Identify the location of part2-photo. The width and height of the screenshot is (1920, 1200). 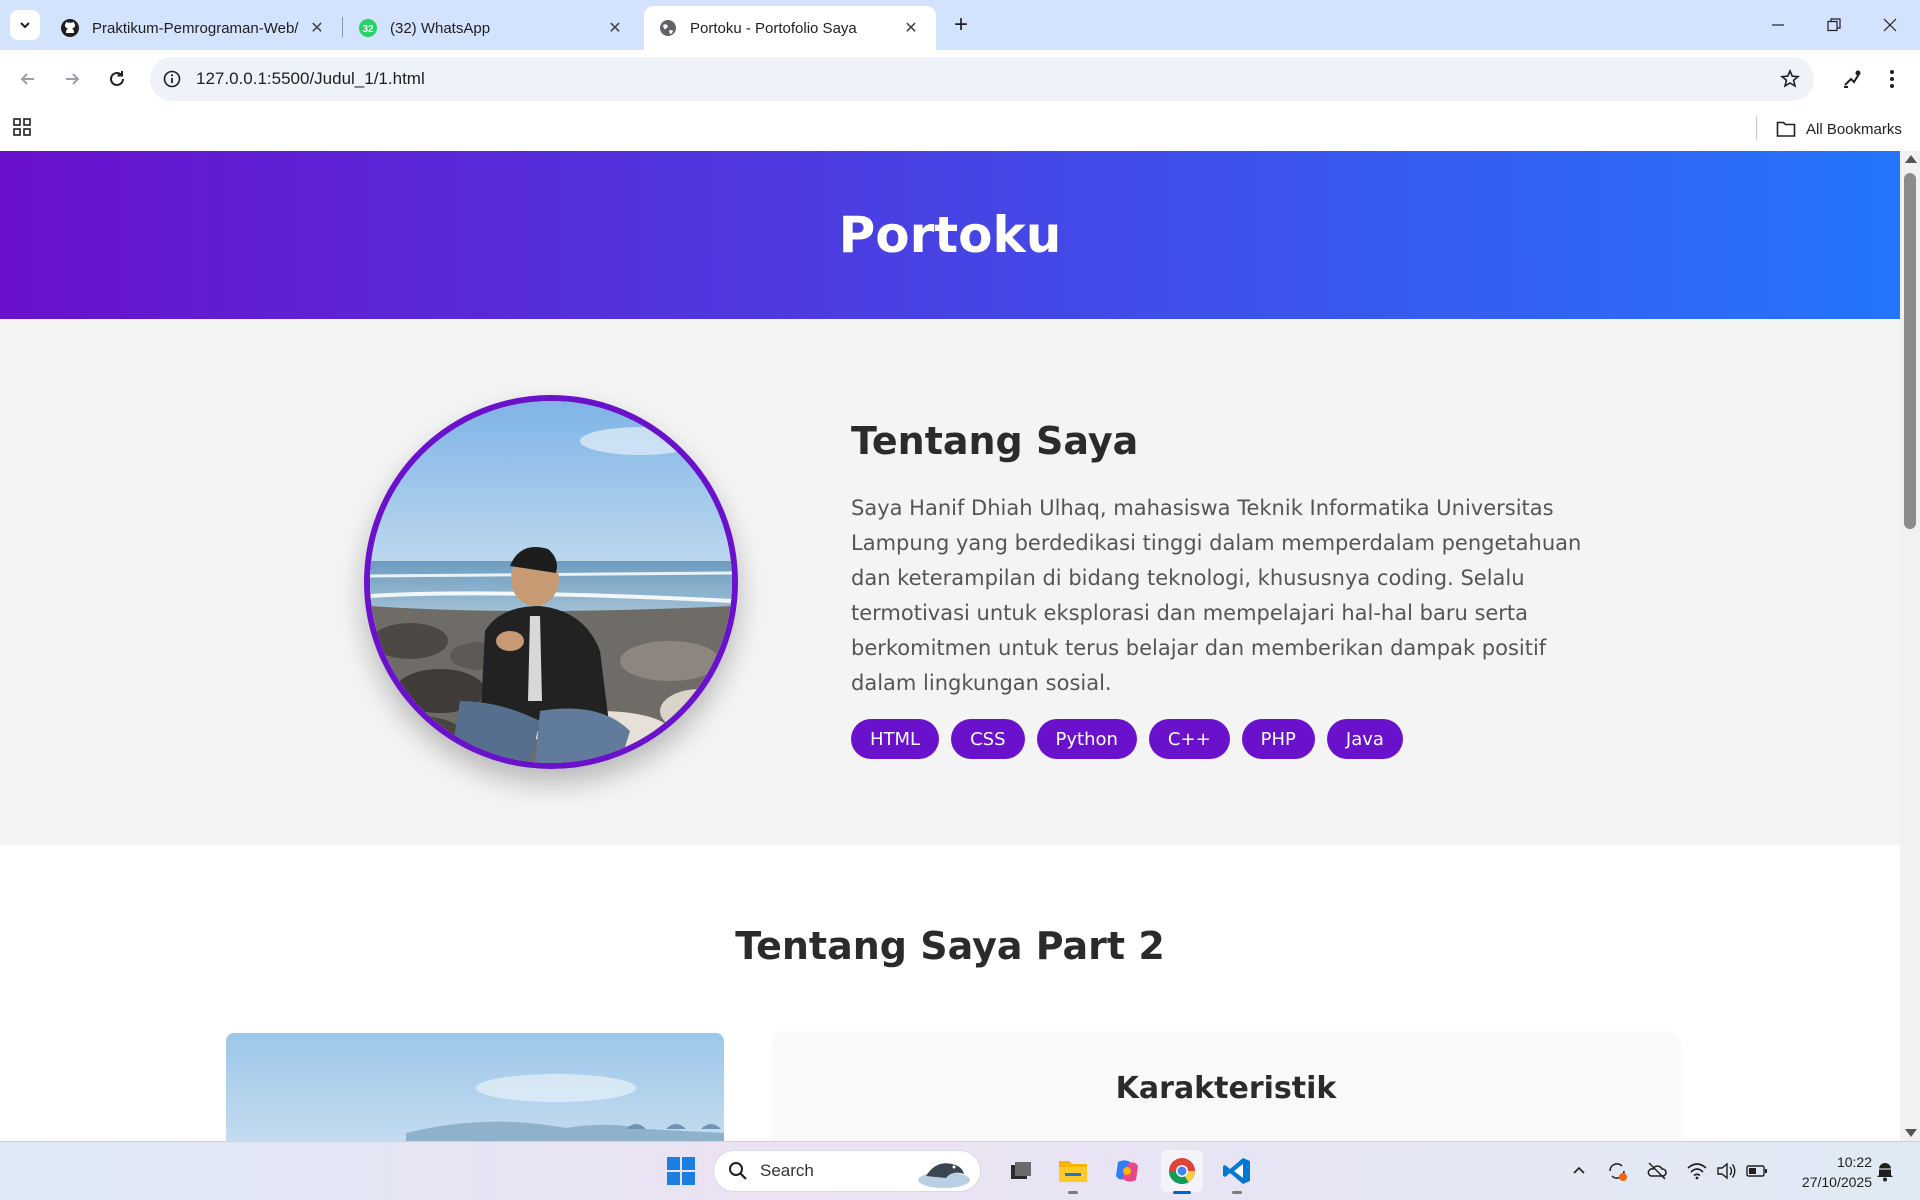
(475, 1087).